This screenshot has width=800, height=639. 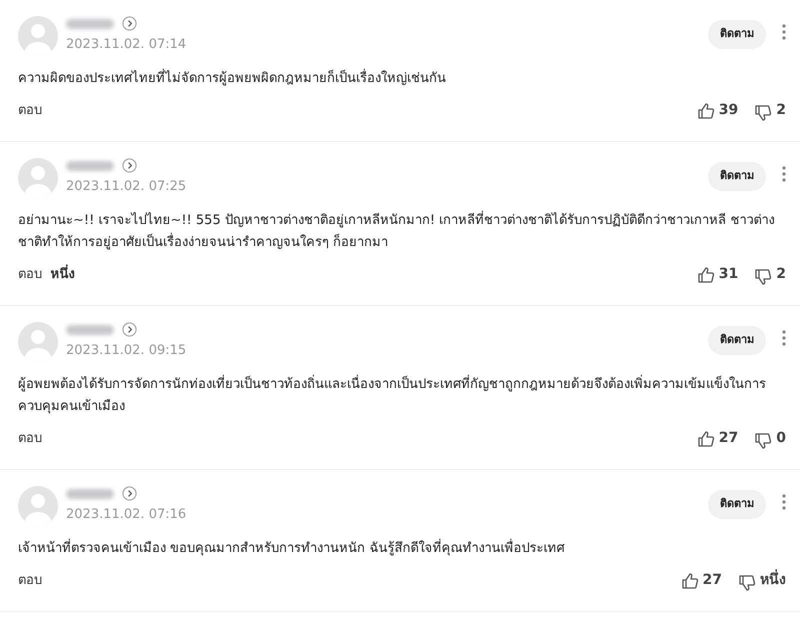 What do you see at coordinates (717, 110) in the screenshot?
I see `like-button: 39` at bounding box center [717, 110].